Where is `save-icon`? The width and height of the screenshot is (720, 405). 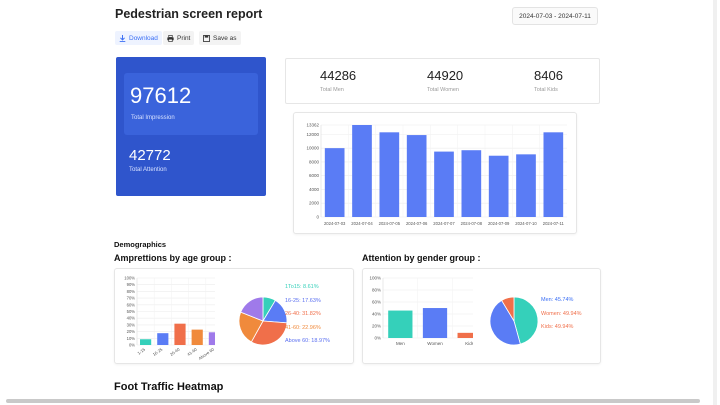
save-icon is located at coordinates (206, 38).